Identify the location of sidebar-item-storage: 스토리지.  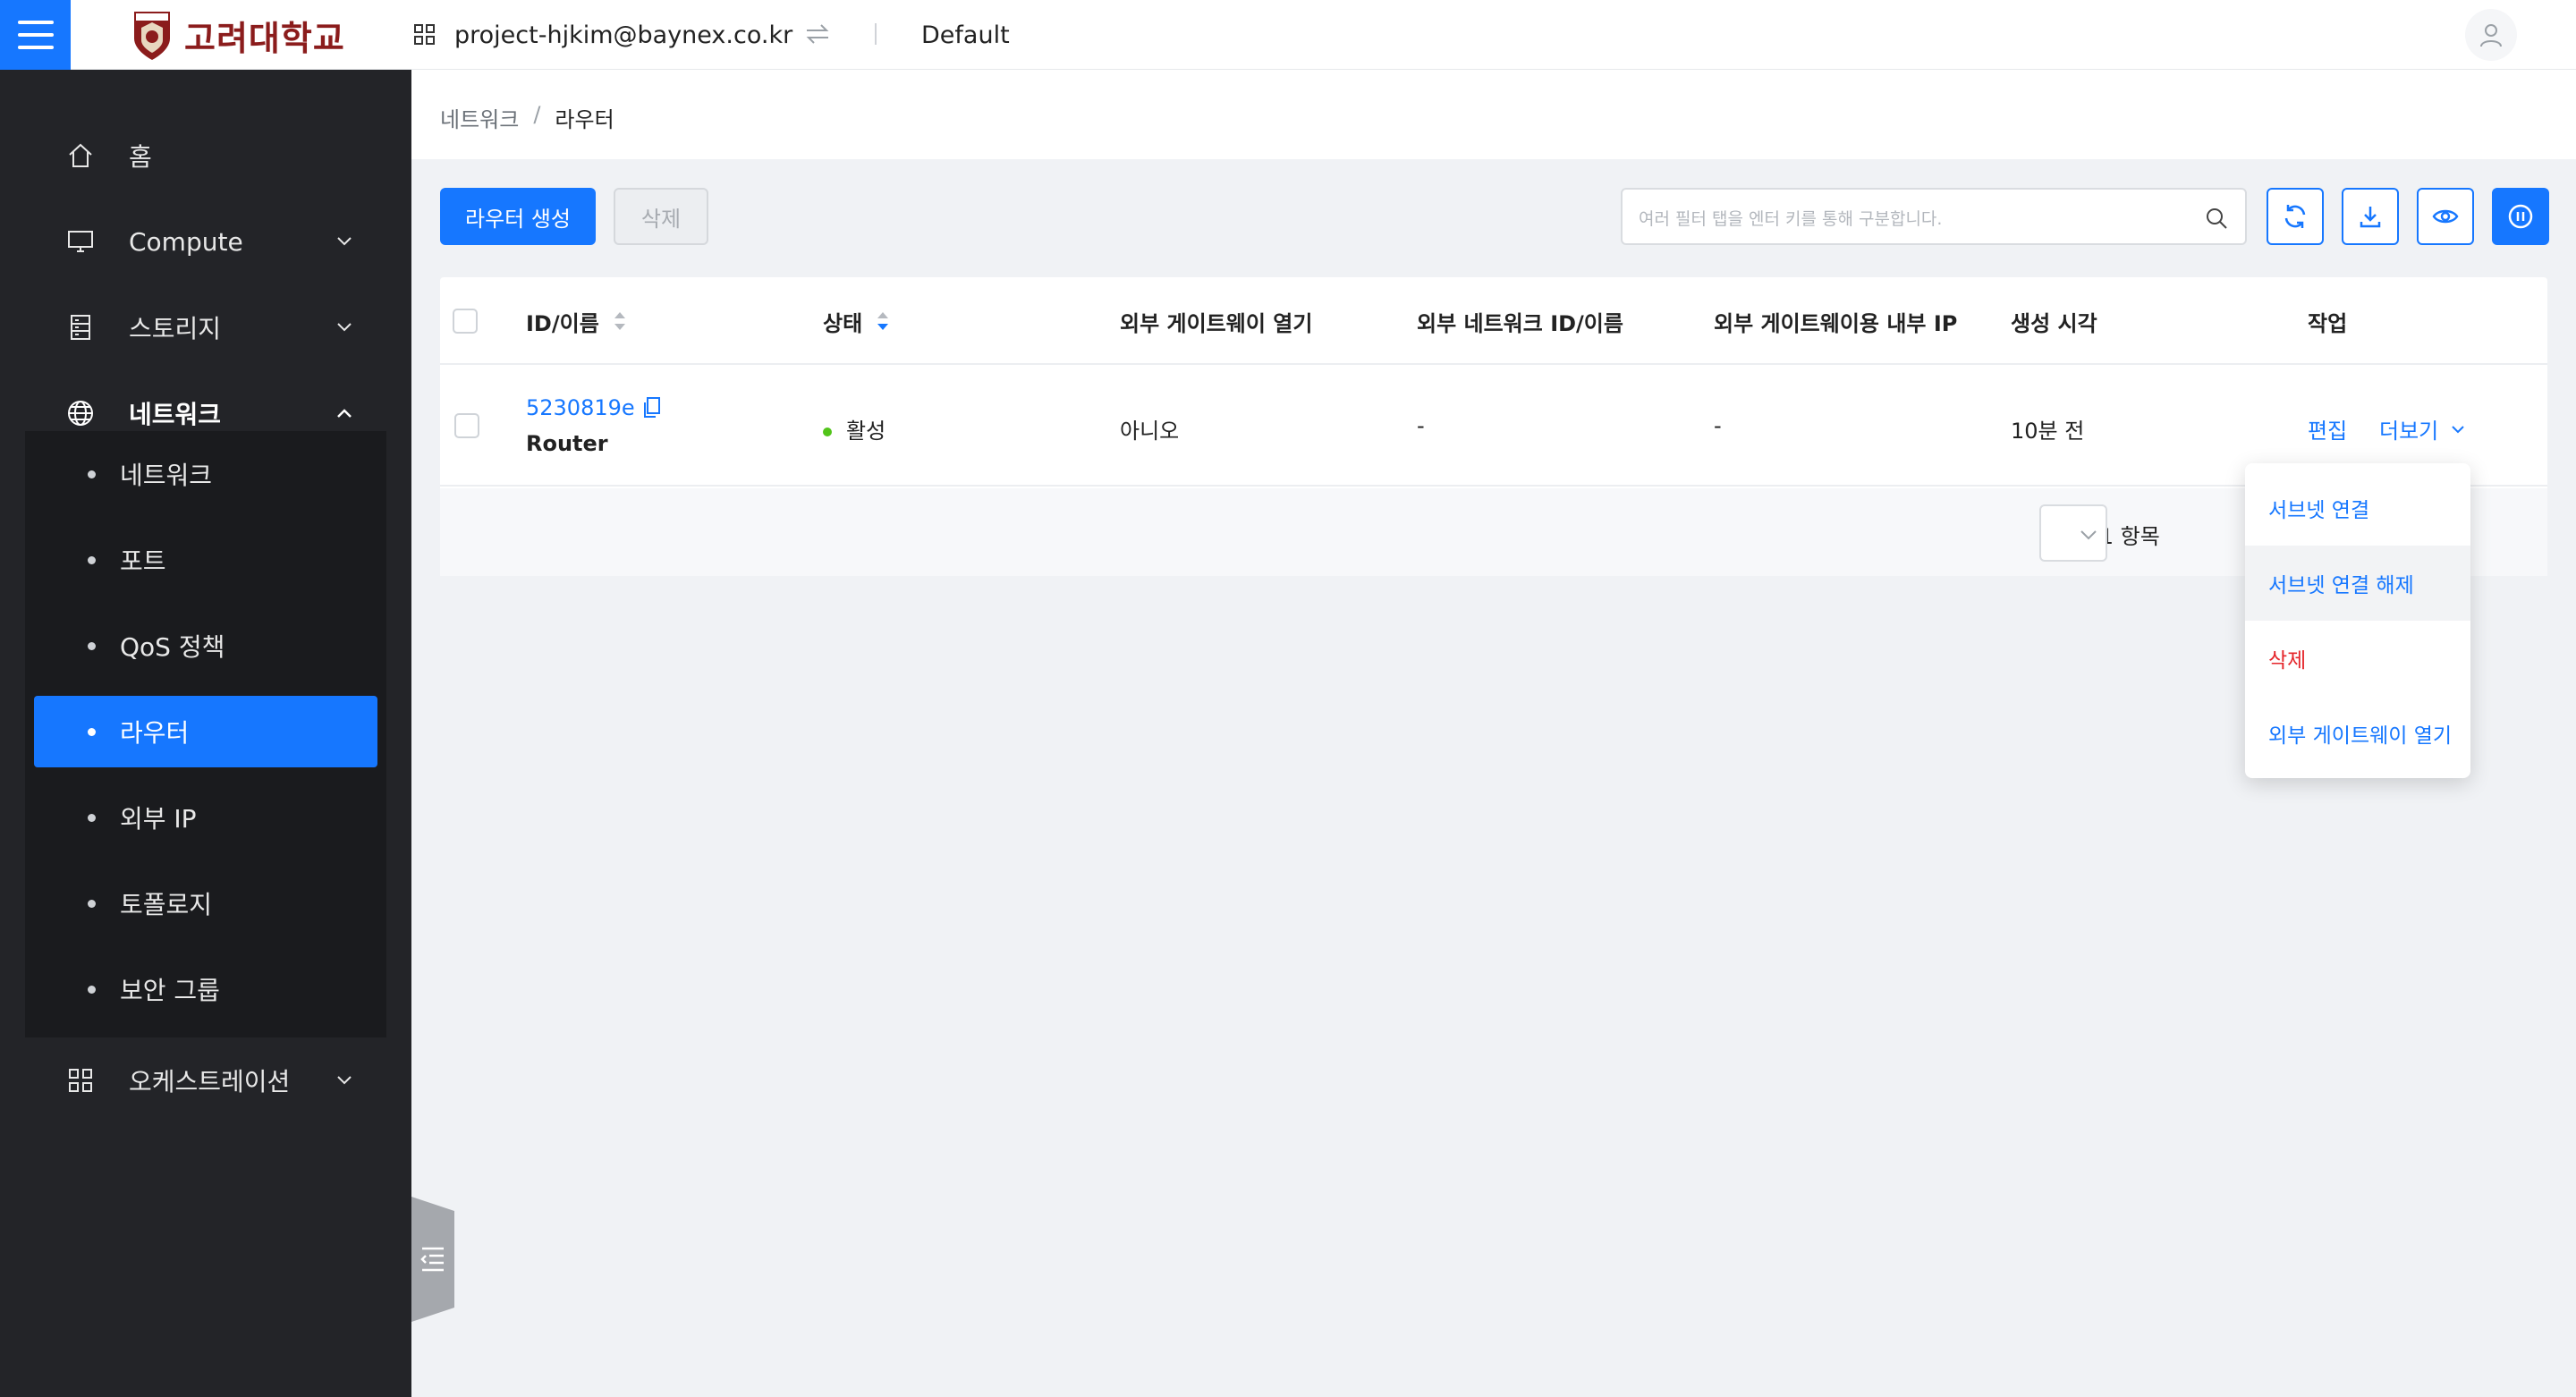
(205, 327).